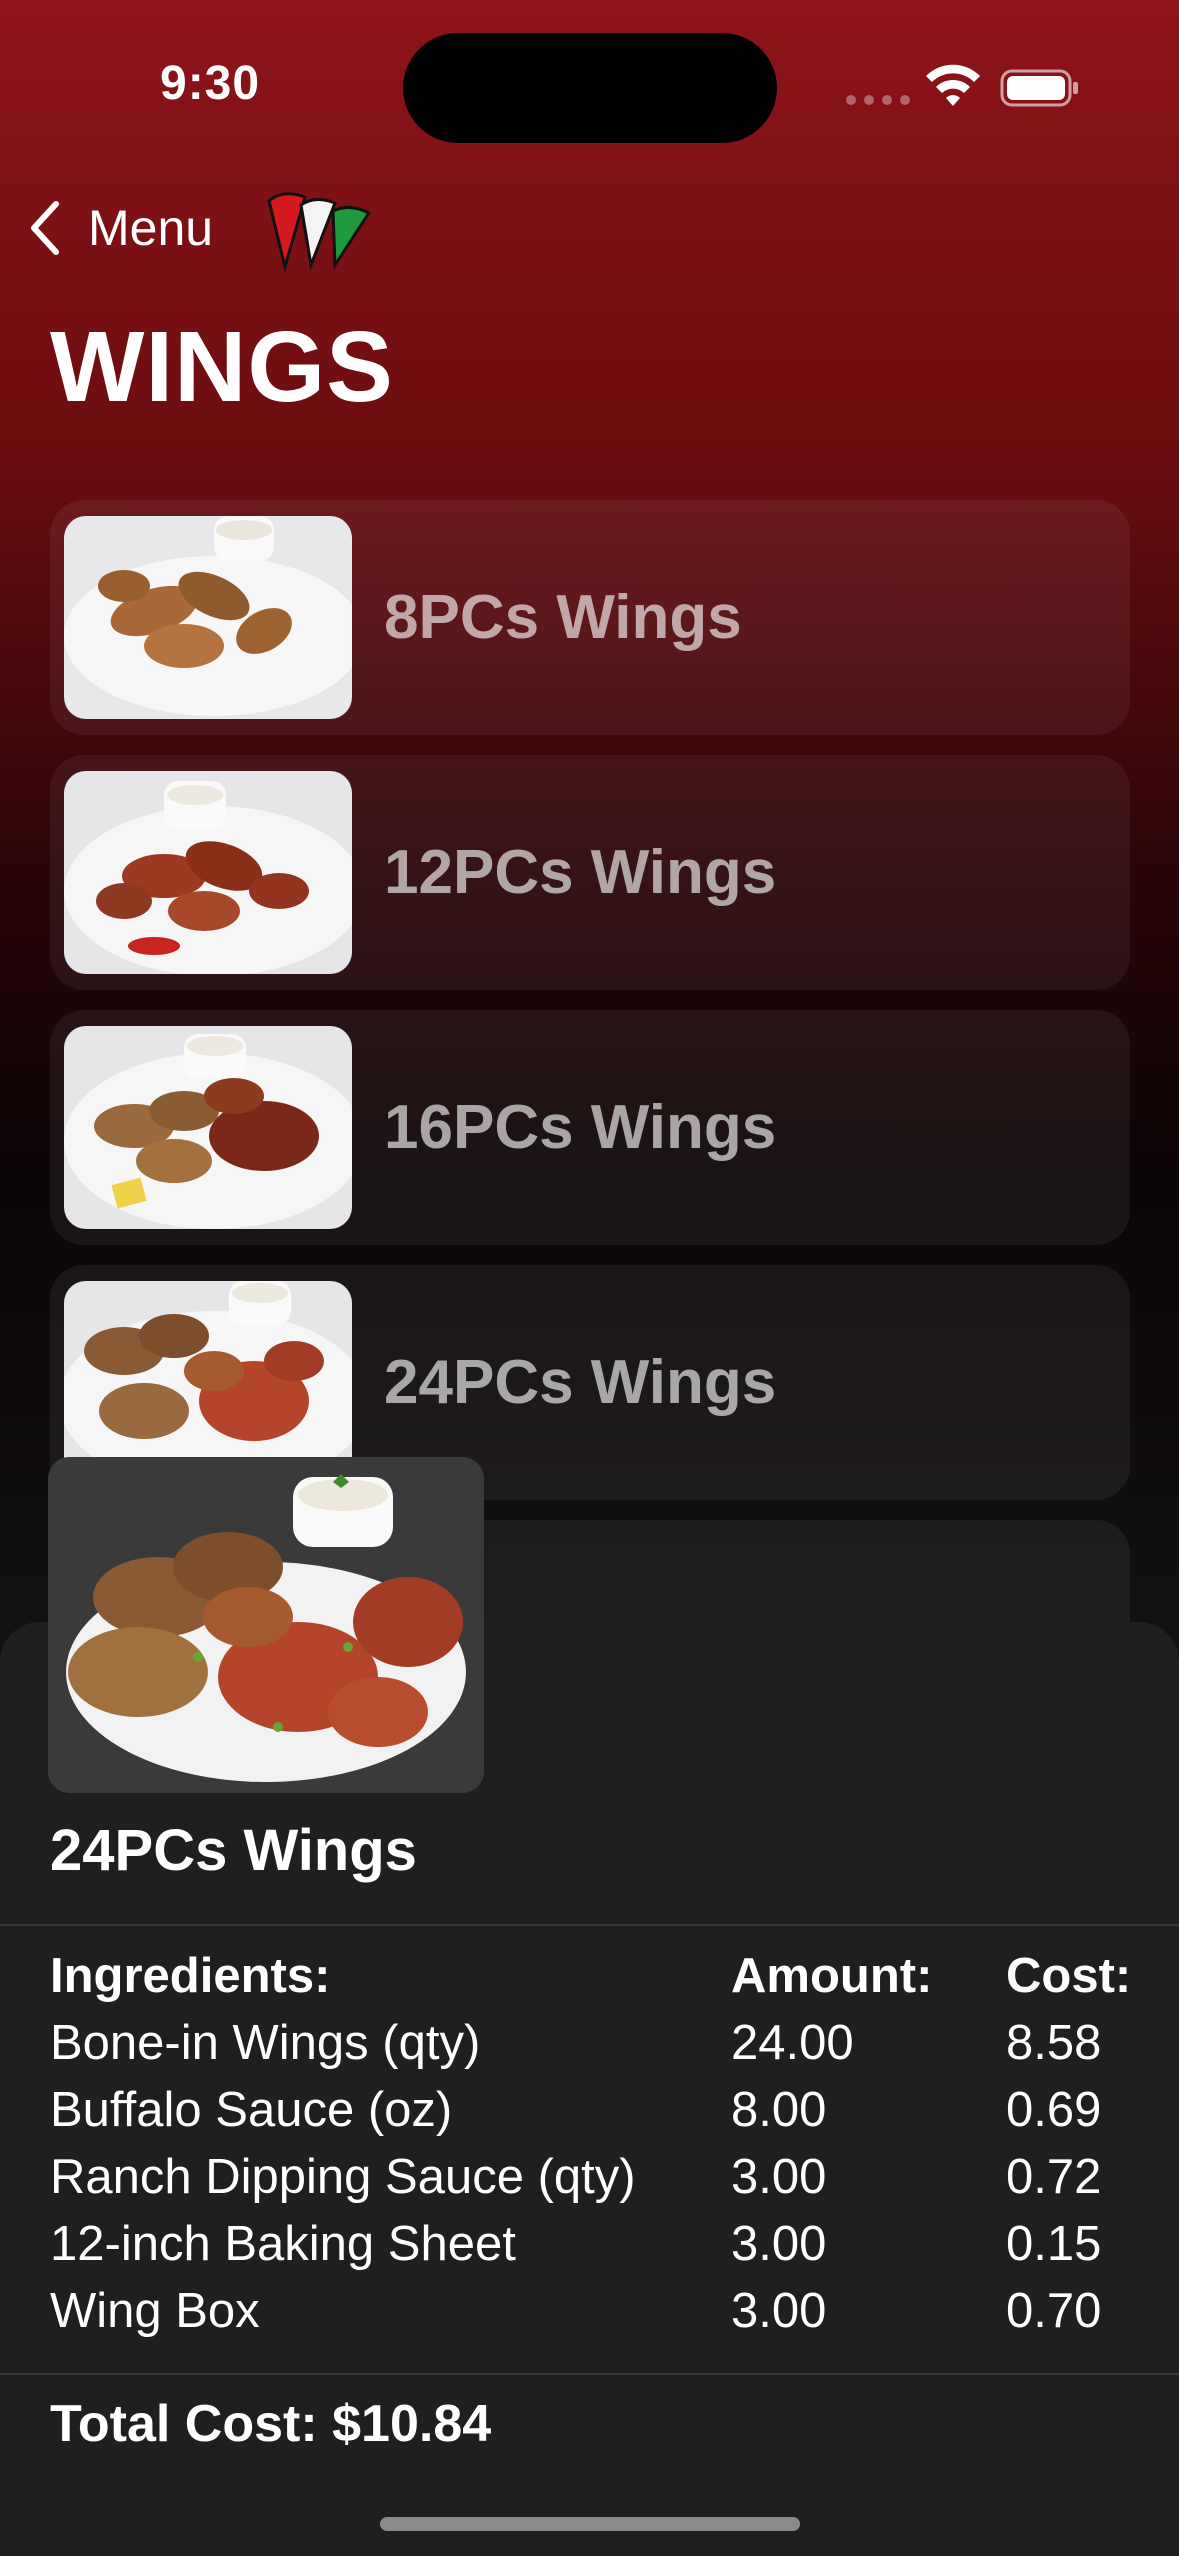  I want to click on header-ingredients: Ingredients:, so click(190, 1975).